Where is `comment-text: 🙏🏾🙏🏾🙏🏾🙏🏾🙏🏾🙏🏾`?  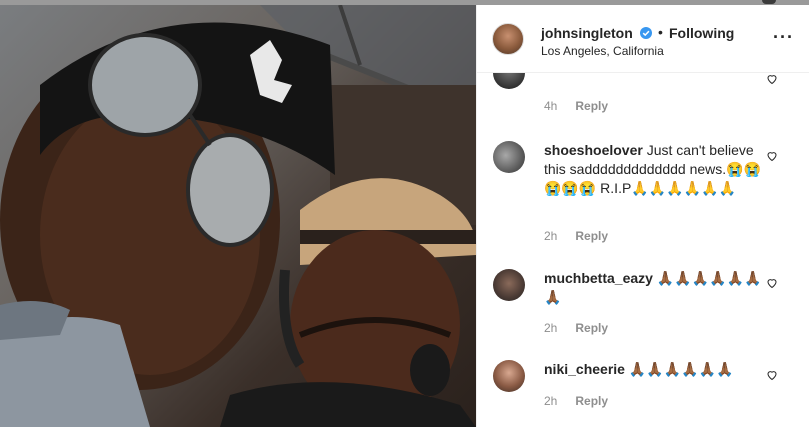
comment-text: 🙏🏾🙏🏾🙏🏾🙏🏾🙏🏾🙏🏾 is located at coordinates (681, 369).